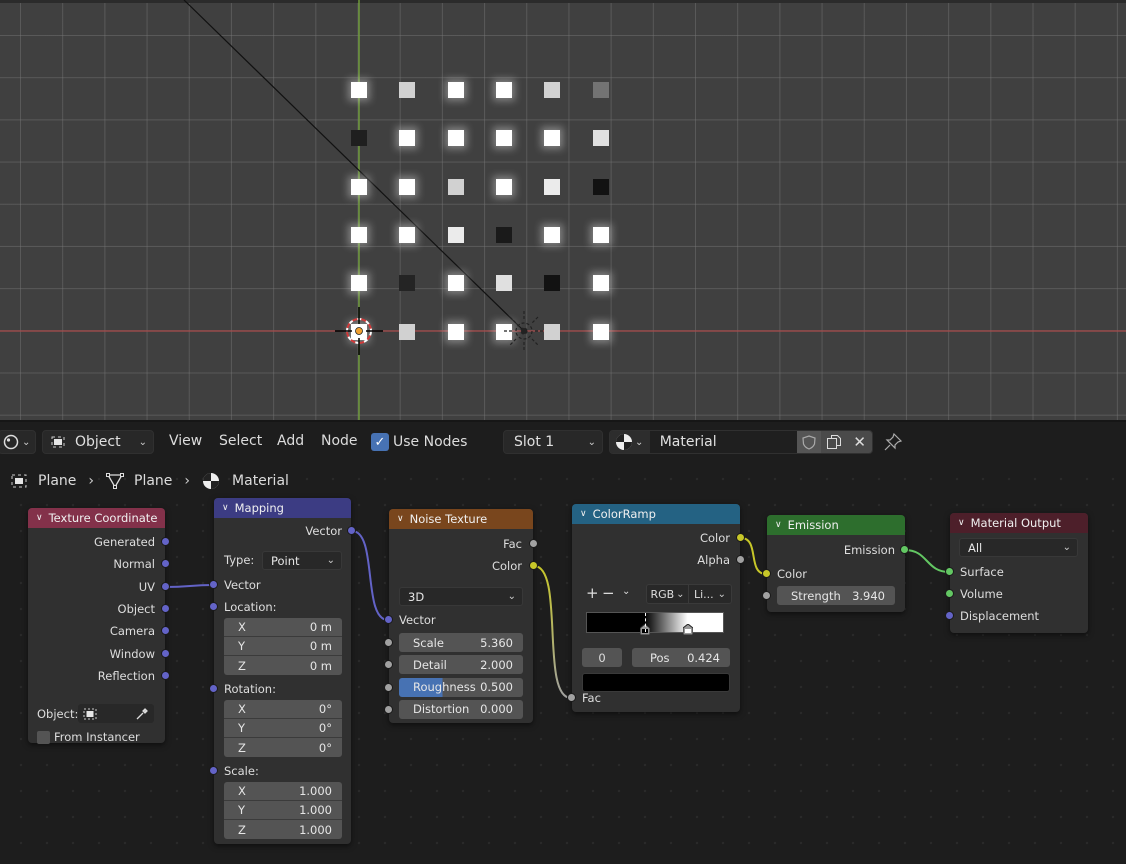  I want to click on socket-generated-out, so click(165, 541).